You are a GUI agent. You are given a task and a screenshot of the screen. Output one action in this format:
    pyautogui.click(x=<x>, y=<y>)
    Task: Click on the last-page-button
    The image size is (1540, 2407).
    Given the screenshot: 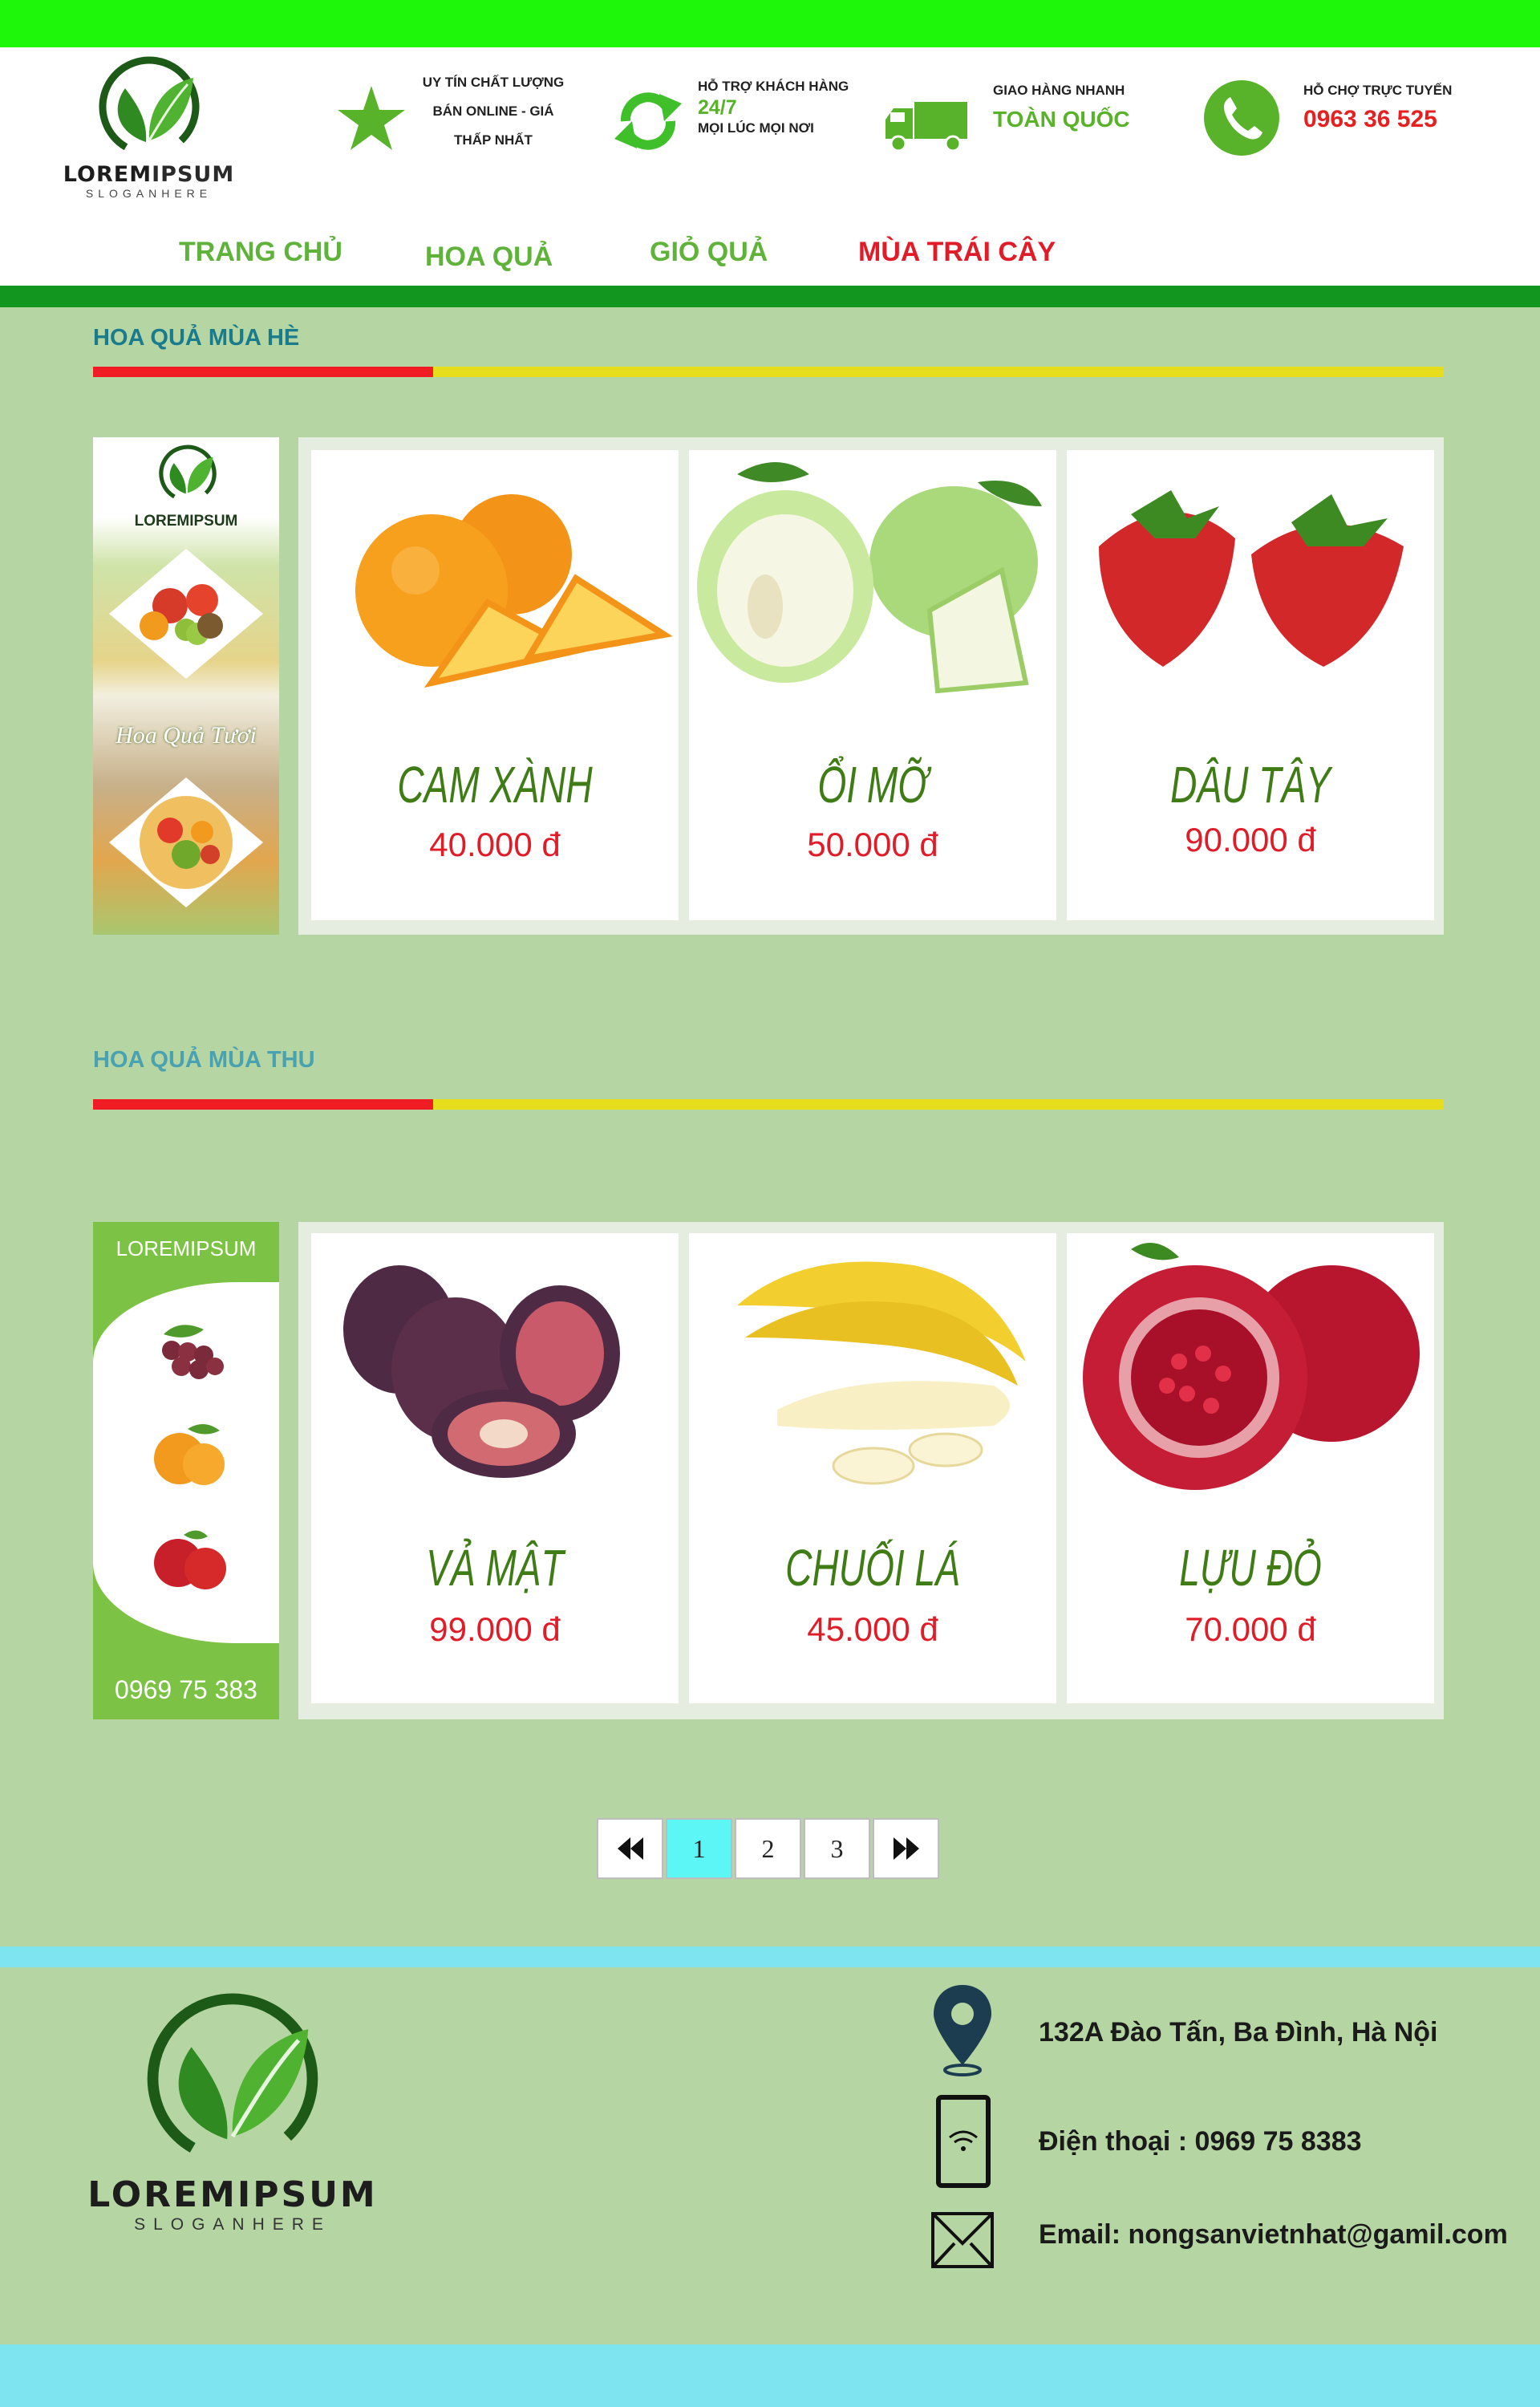 What is the action you would take?
    pyautogui.click(x=906, y=1849)
    